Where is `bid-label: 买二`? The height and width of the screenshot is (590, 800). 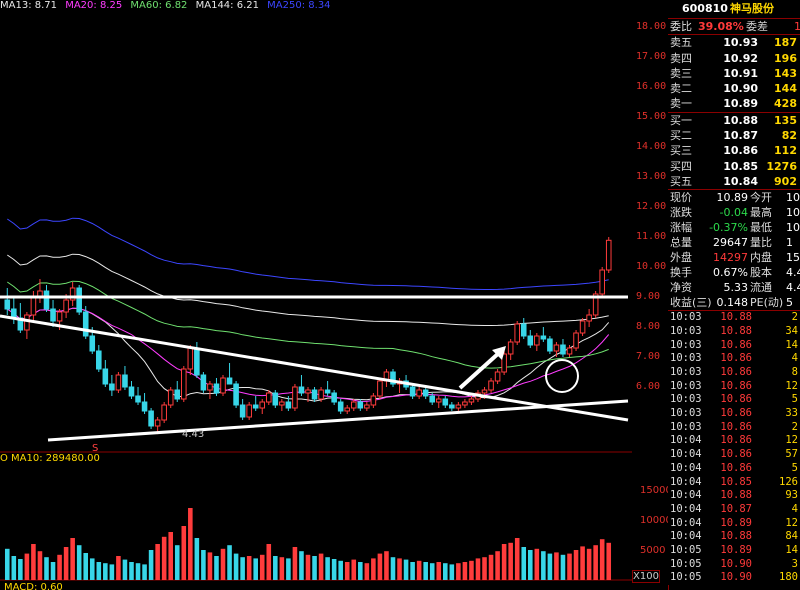 bid-label: 买二 is located at coordinates (681, 136).